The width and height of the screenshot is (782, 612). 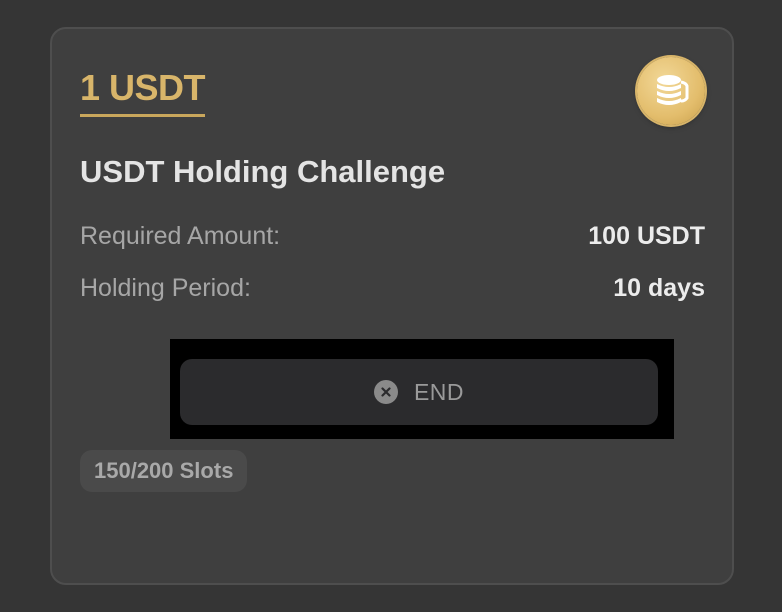 What do you see at coordinates (142, 115) in the screenshot?
I see `reward-underline` at bounding box center [142, 115].